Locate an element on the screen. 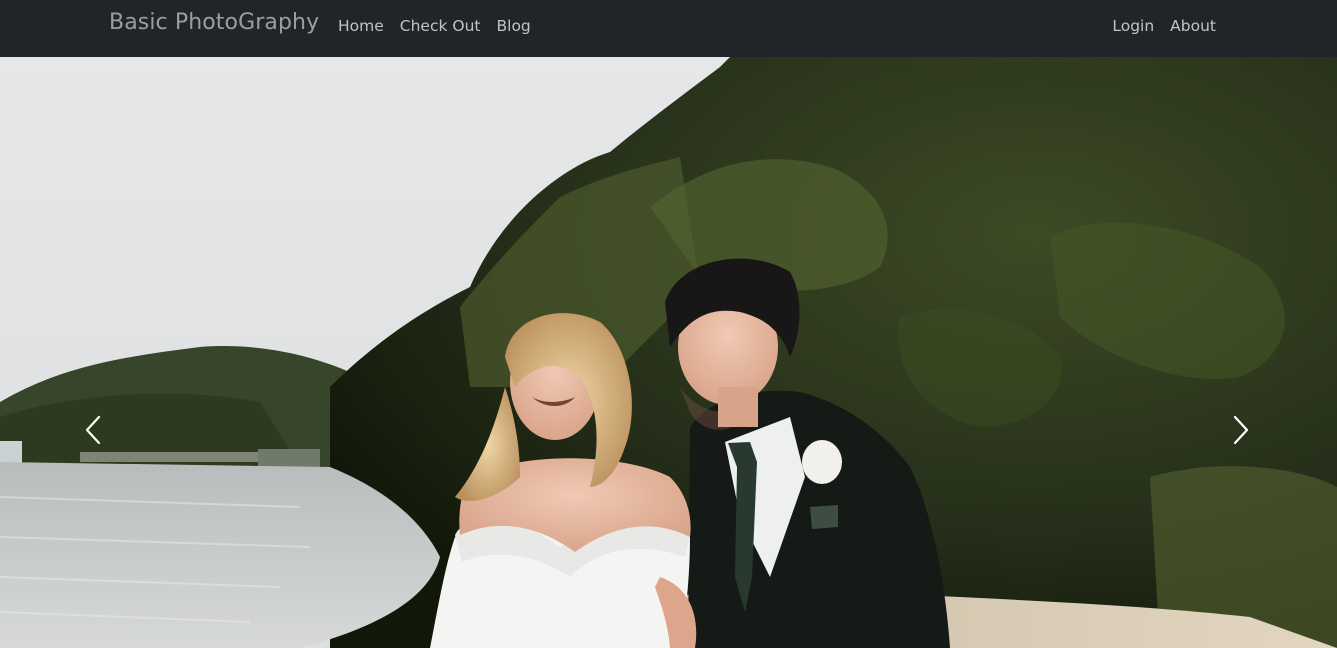 The width and height of the screenshot is (1337, 648). carousel-next-button is located at coordinates (1240, 430).